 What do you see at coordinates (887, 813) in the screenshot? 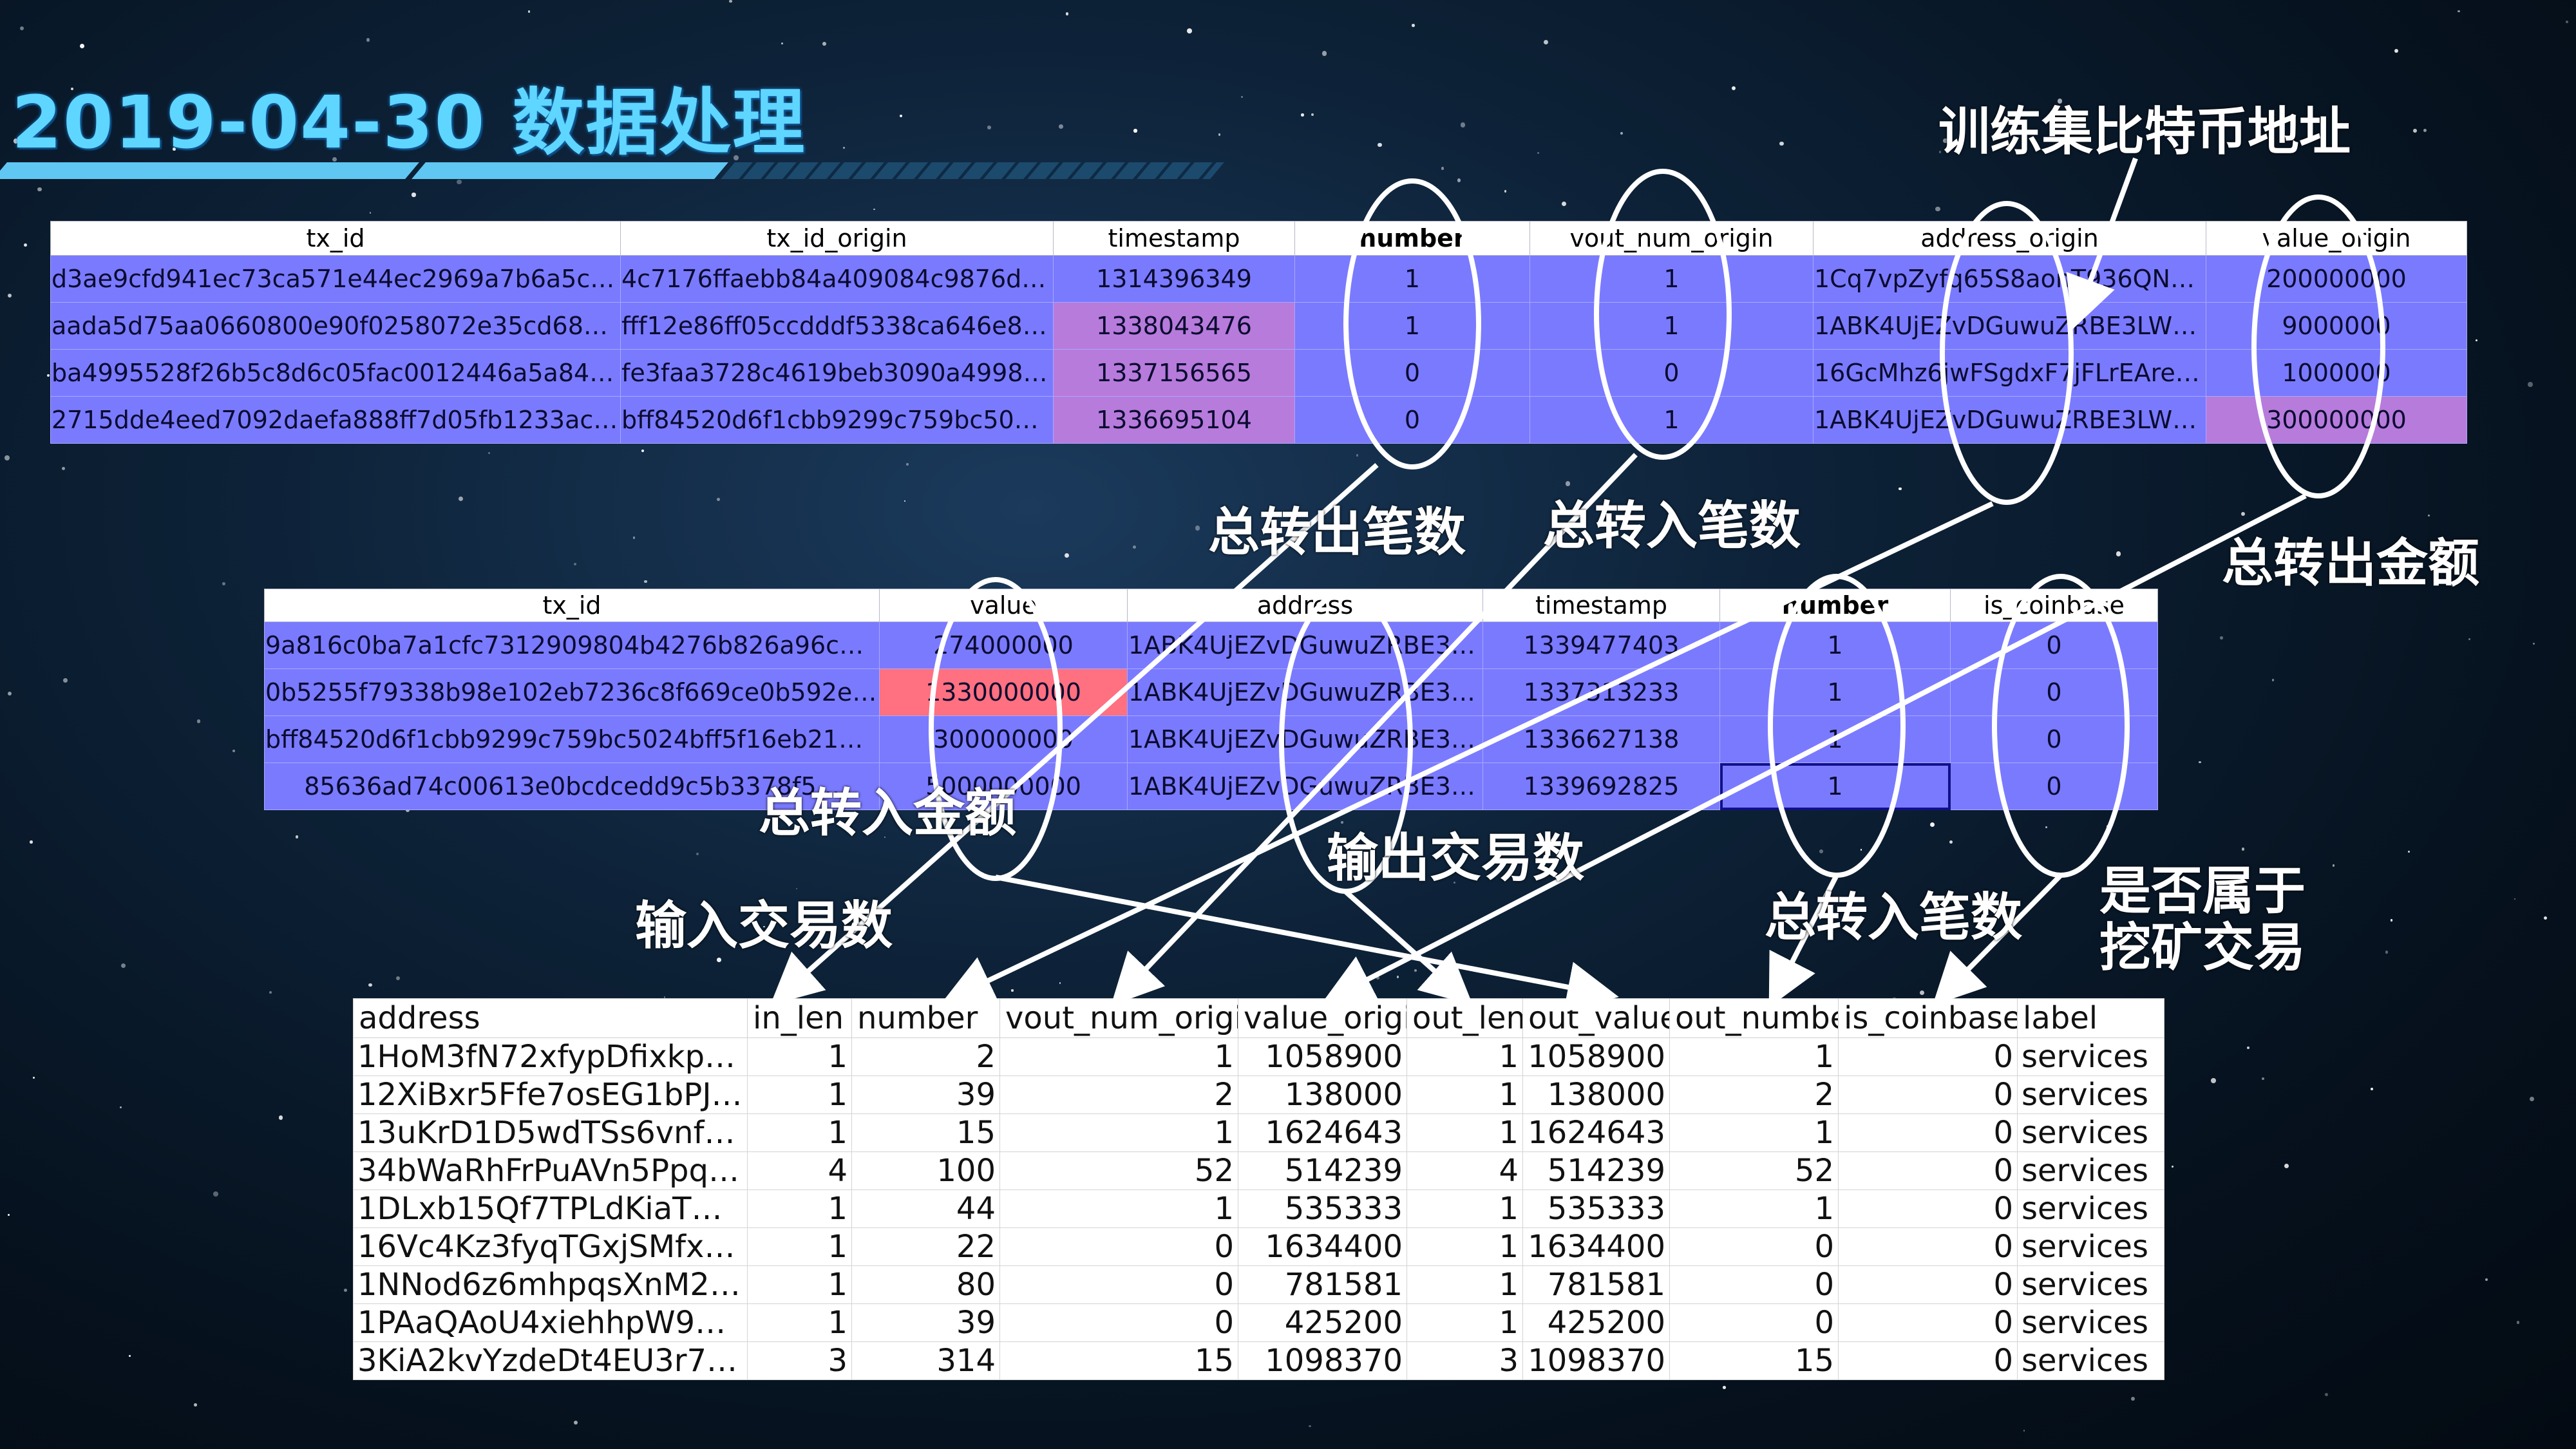
I see `annotation-total-in-amount: 总转入金额` at bounding box center [887, 813].